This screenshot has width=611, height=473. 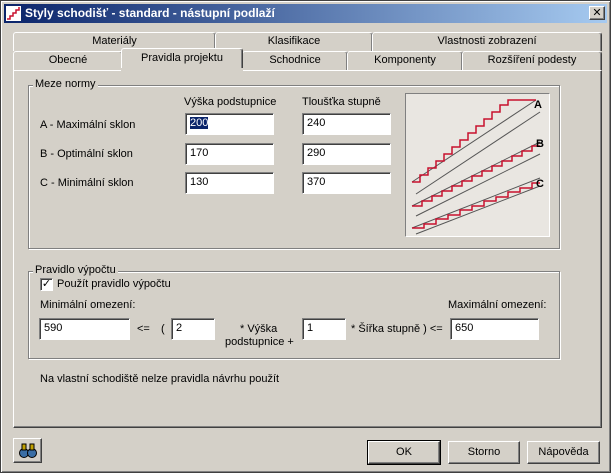 I want to click on coef-sirka-input: 1, so click(x=324, y=329).